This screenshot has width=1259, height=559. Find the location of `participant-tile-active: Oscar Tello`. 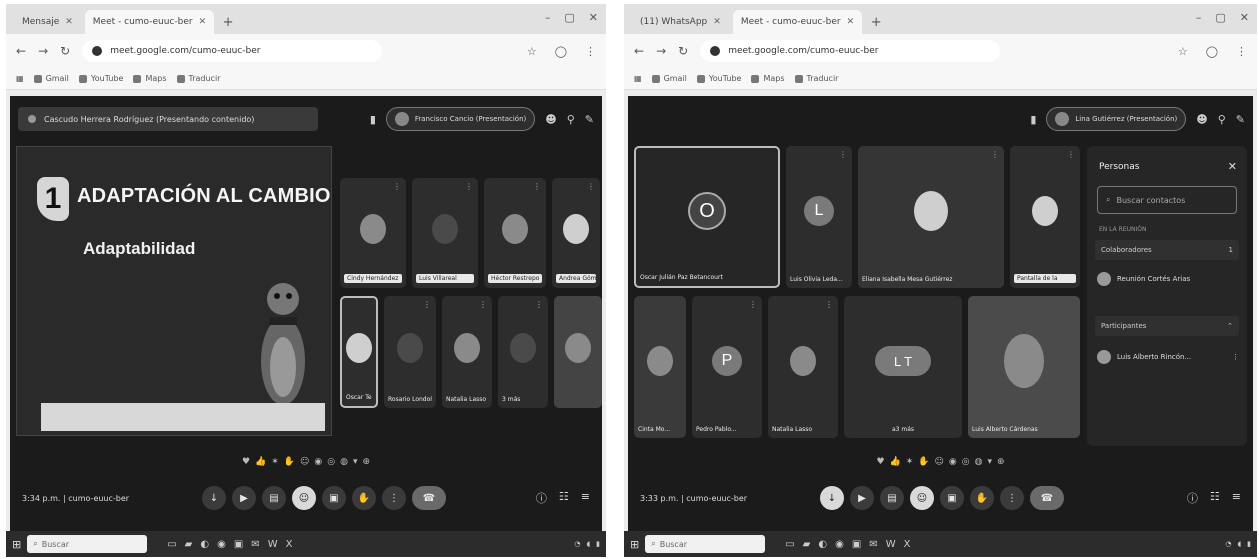

participant-tile-active: Oscar Tello is located at coordinates (359, 352).